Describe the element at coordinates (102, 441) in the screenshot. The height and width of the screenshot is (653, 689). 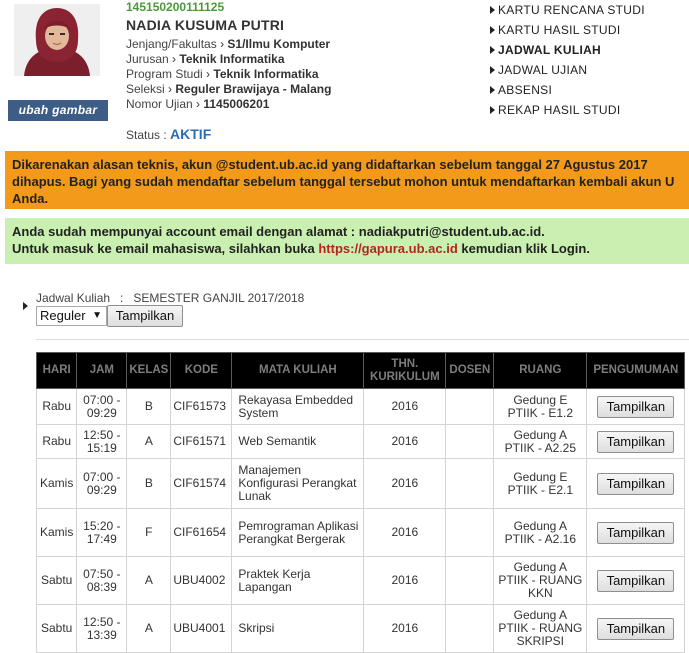
I see `cell-jam: 12:50 - 15:19` at that location.